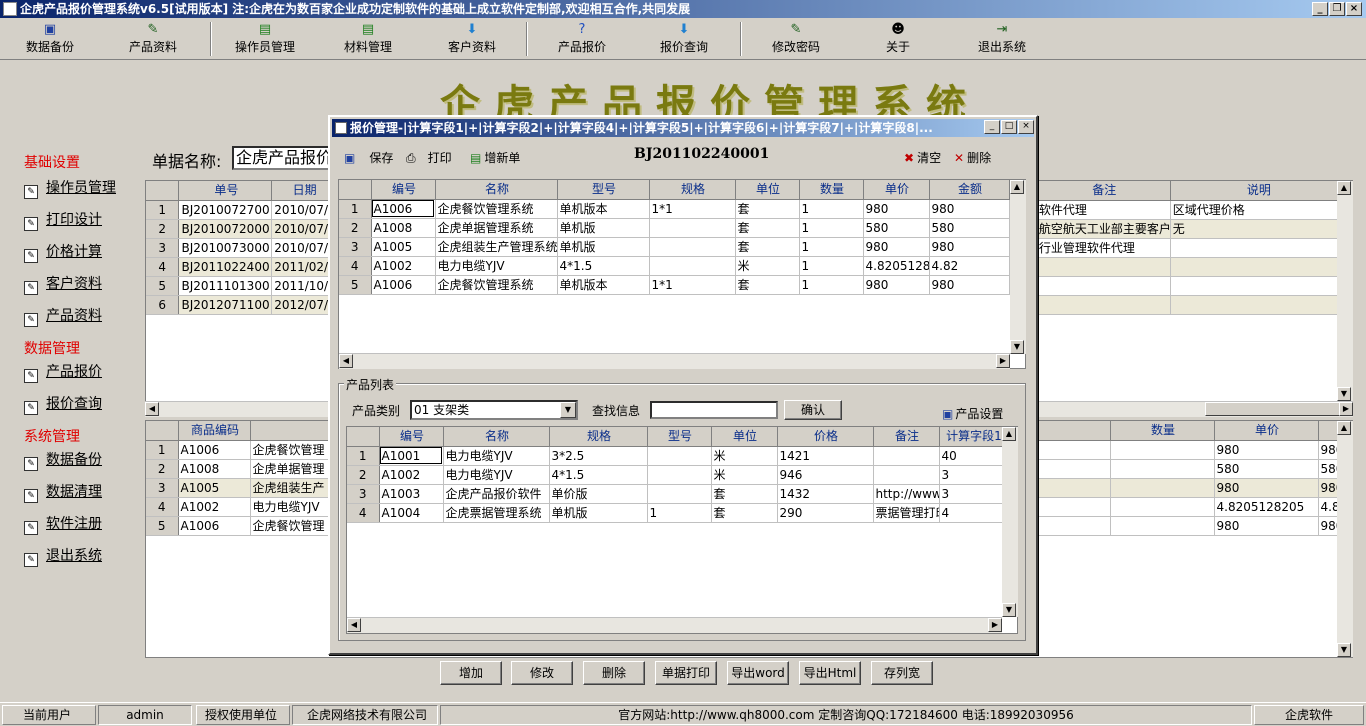  Describe the element at coordinates (63, 404) in the screenshot. I see `nav-item-quote-query: ✎ 报价查询` at that location.